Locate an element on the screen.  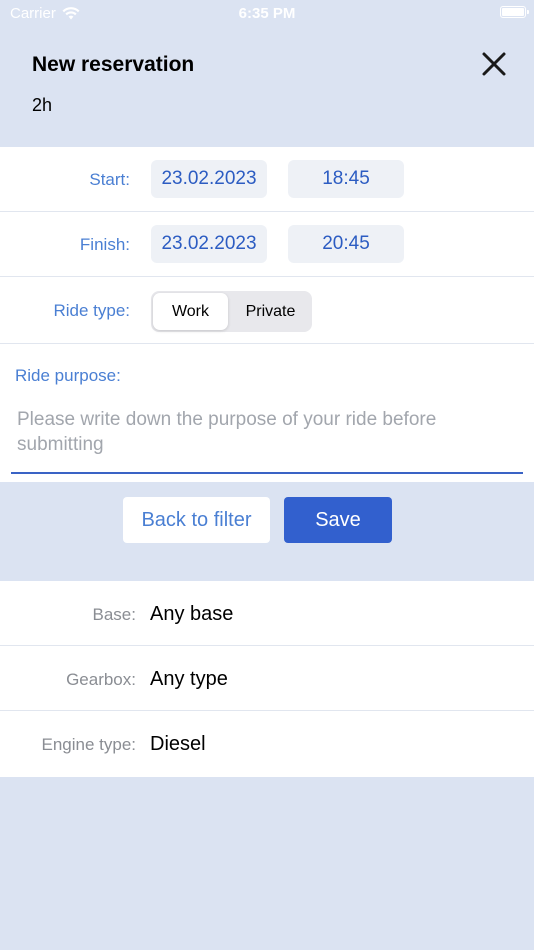
finish-date-picker: 23.02.2023 is located at coordinates (209, 244).